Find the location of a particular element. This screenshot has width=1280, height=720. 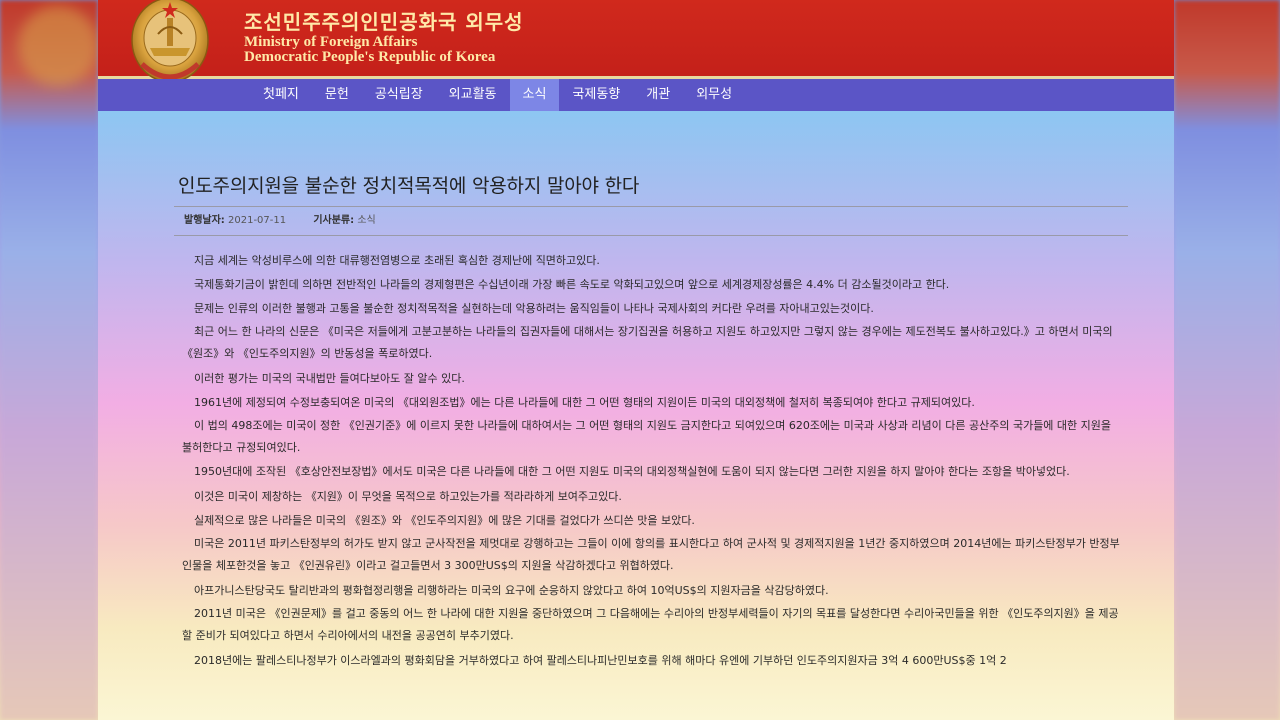

nav-item-news: 소식 is located at coordinates (534, 95).